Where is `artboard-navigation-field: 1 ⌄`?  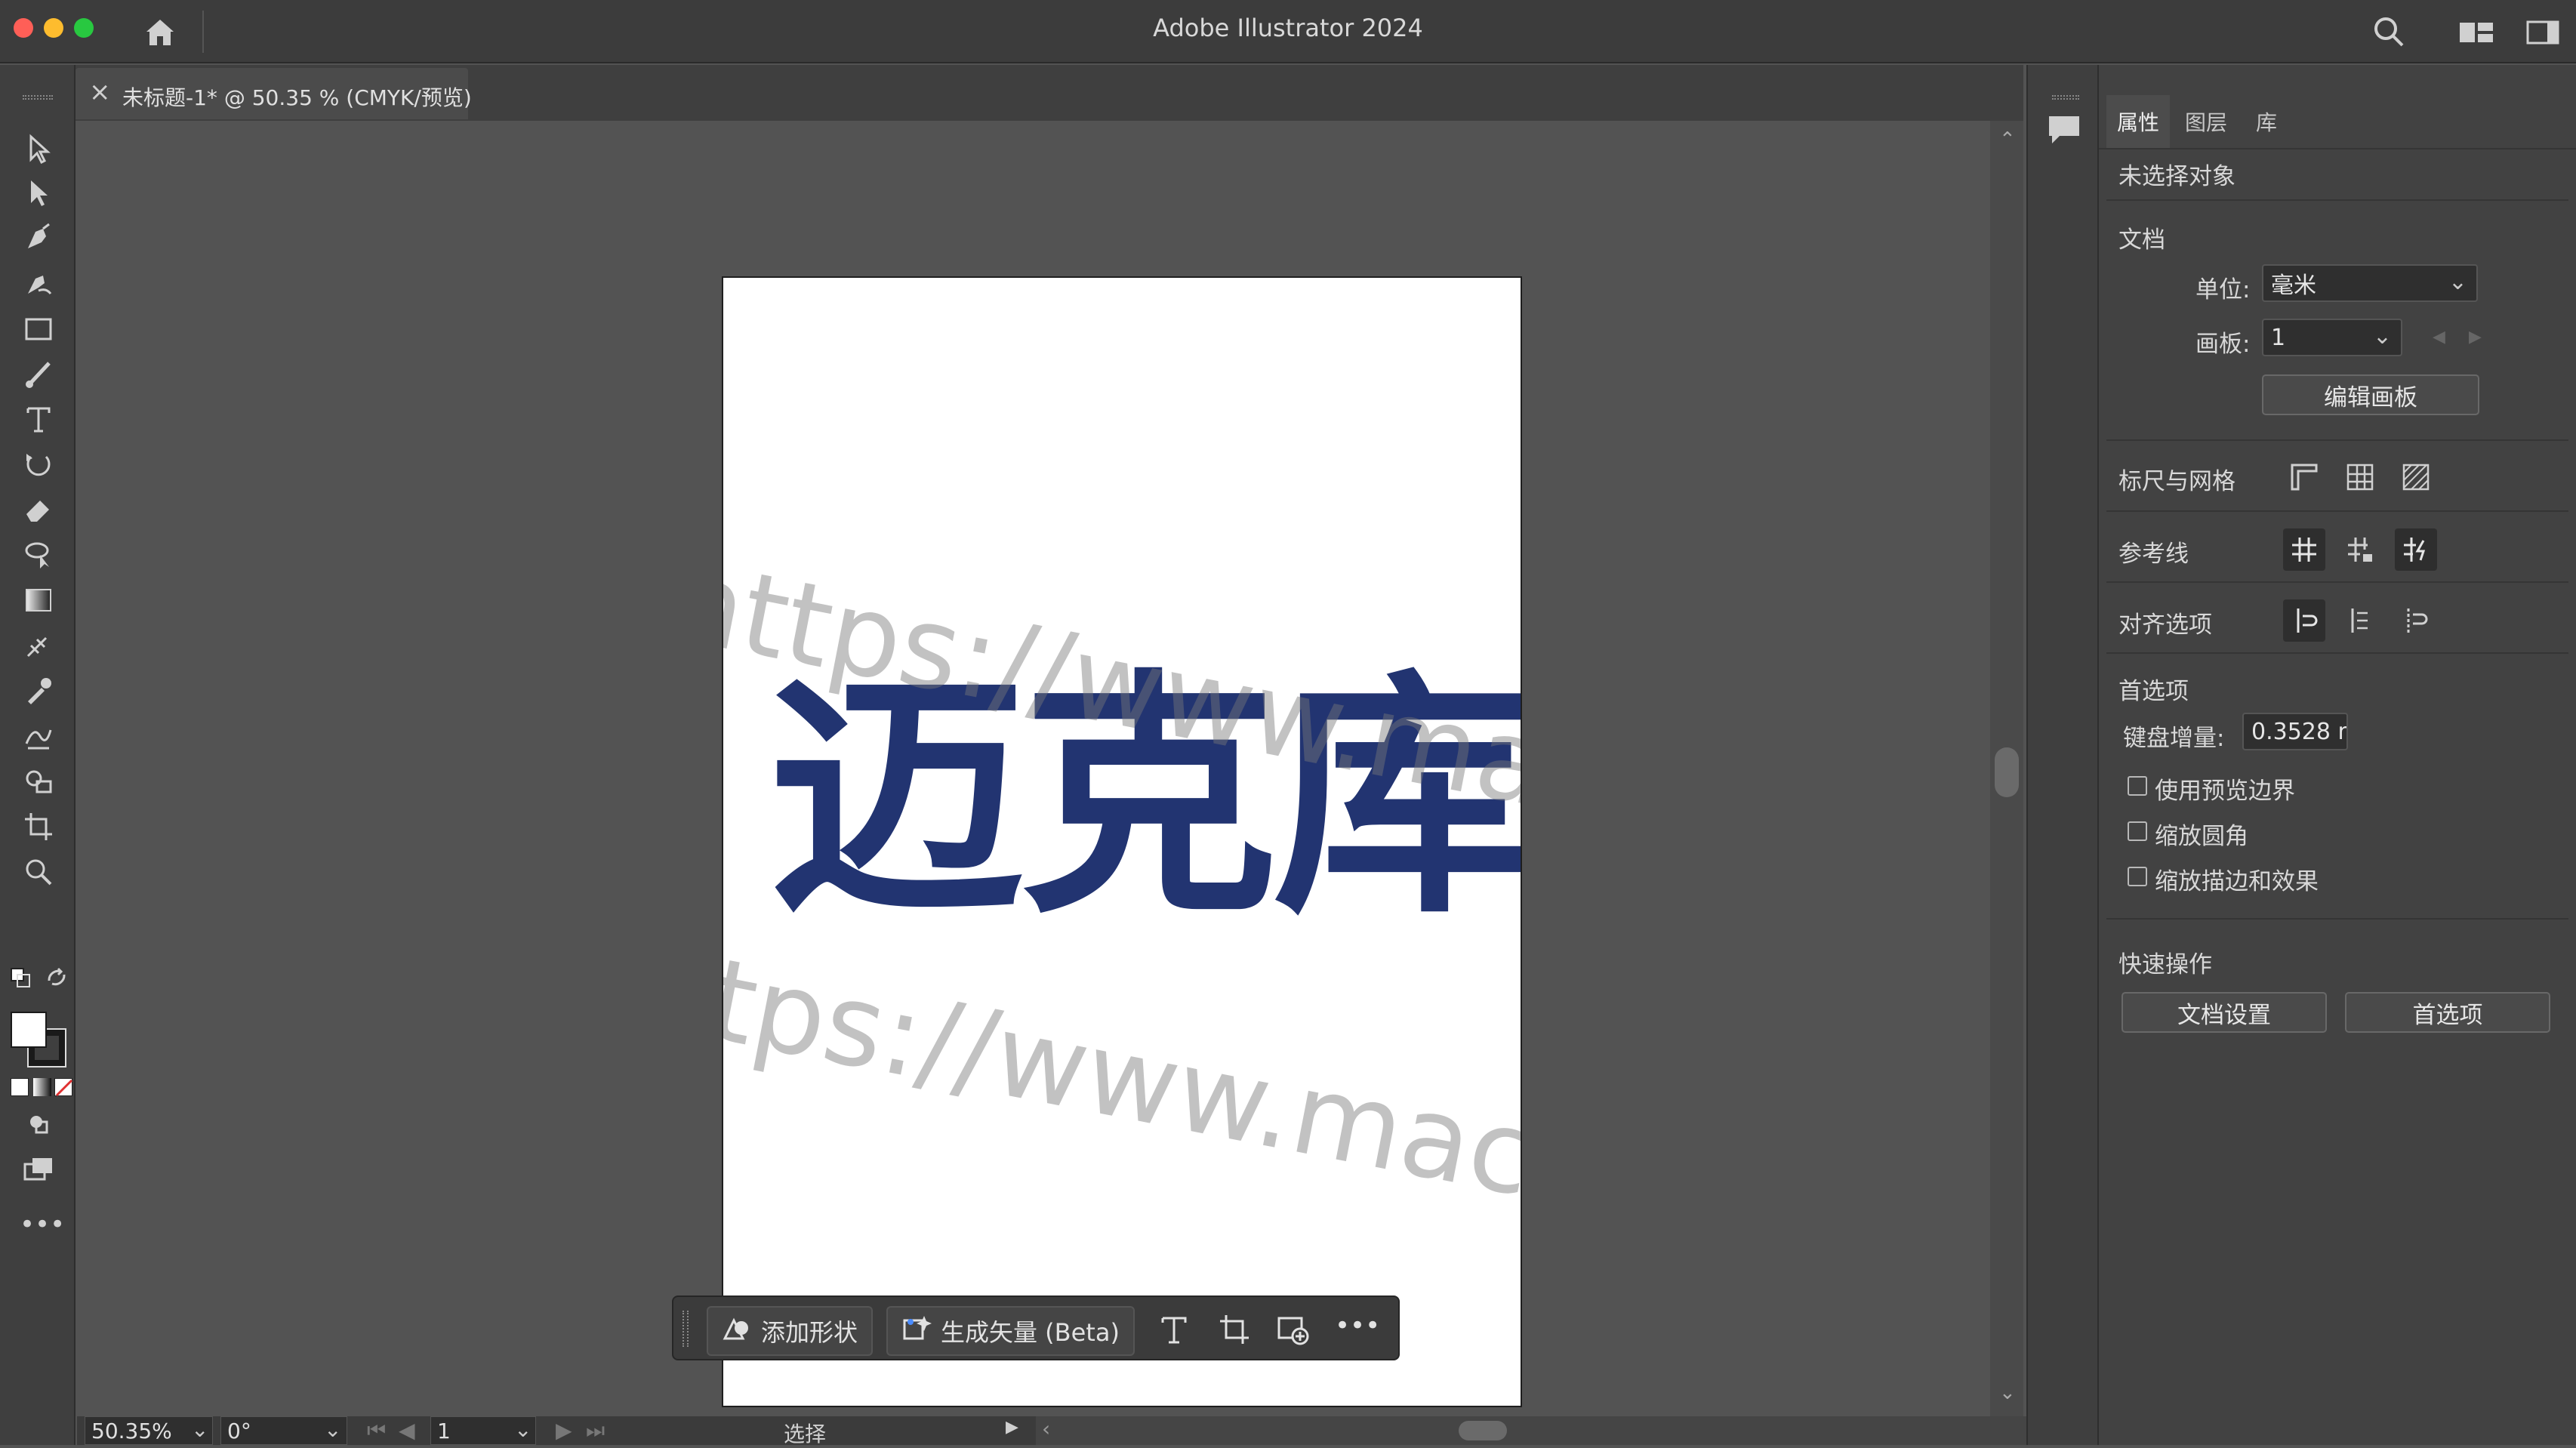 artboard-navigation-field: 1 ⌄ is located at coordinates (483, 1430).